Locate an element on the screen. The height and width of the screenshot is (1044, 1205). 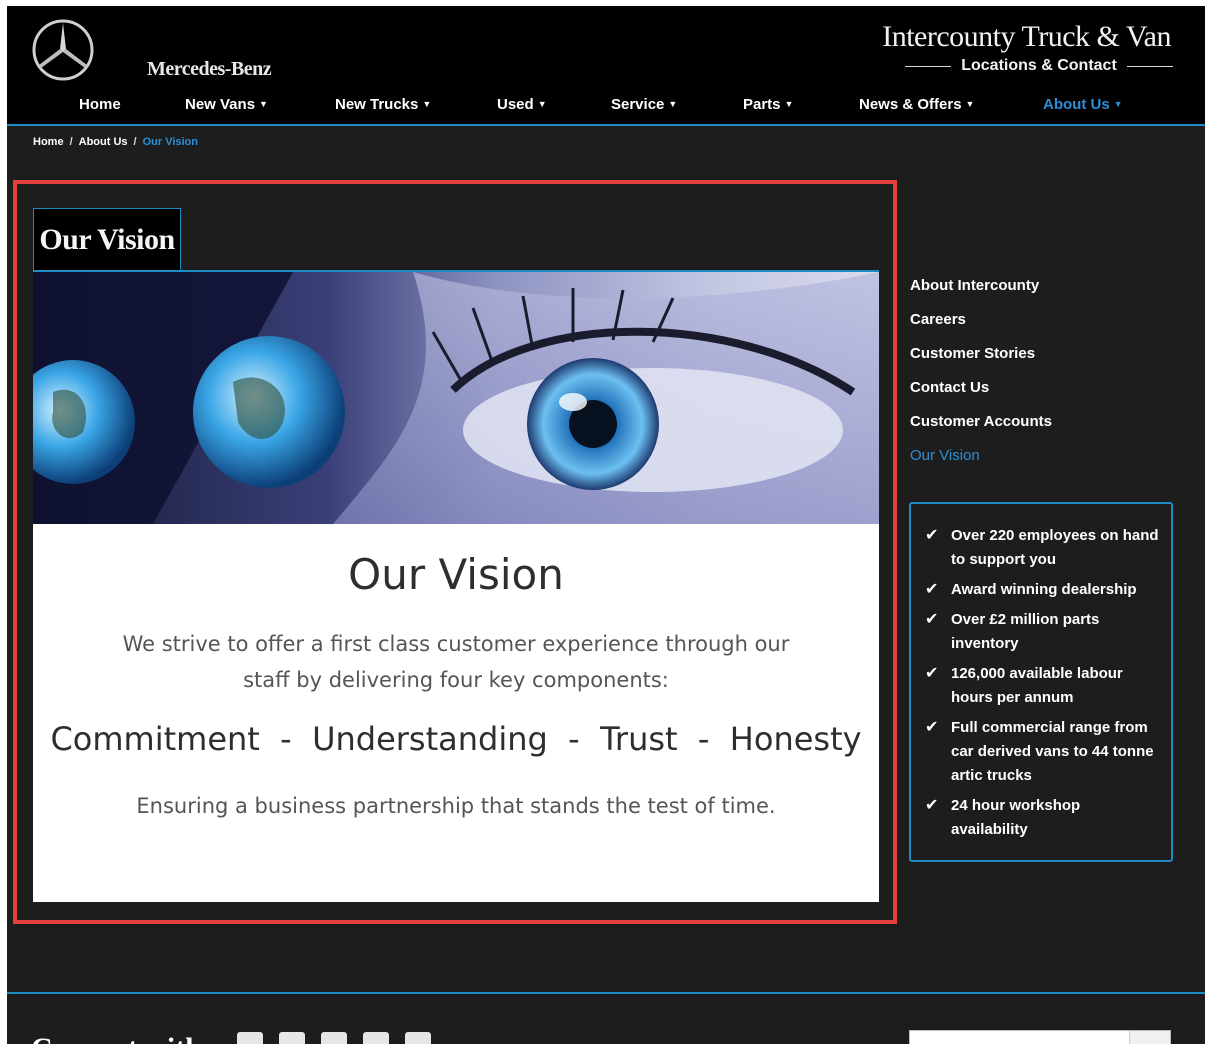
fact-text: Over £2 million parts inventory is located at coordinates (1025, 631).